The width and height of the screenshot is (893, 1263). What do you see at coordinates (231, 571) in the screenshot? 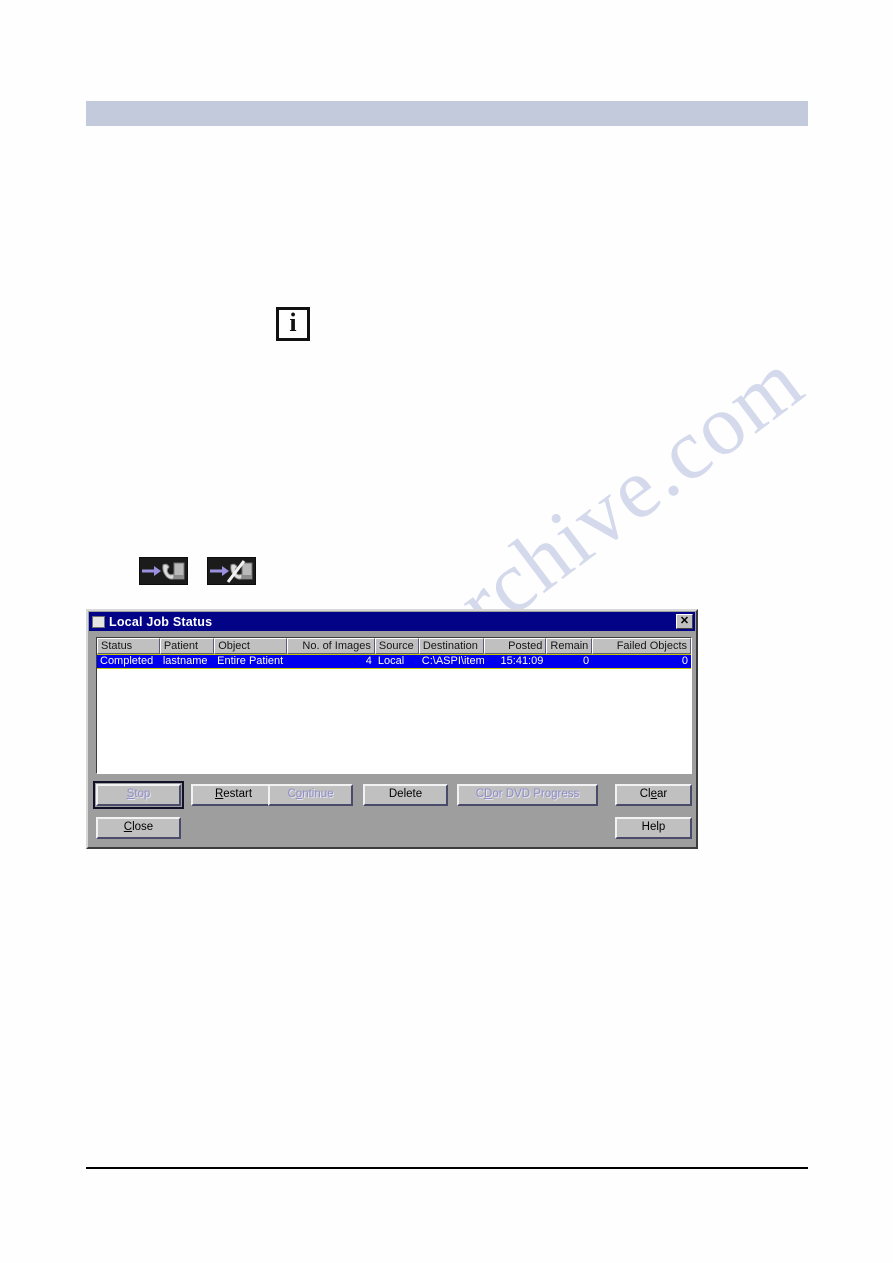
I see `disconnect-icon` at bounding box center [231, 571].